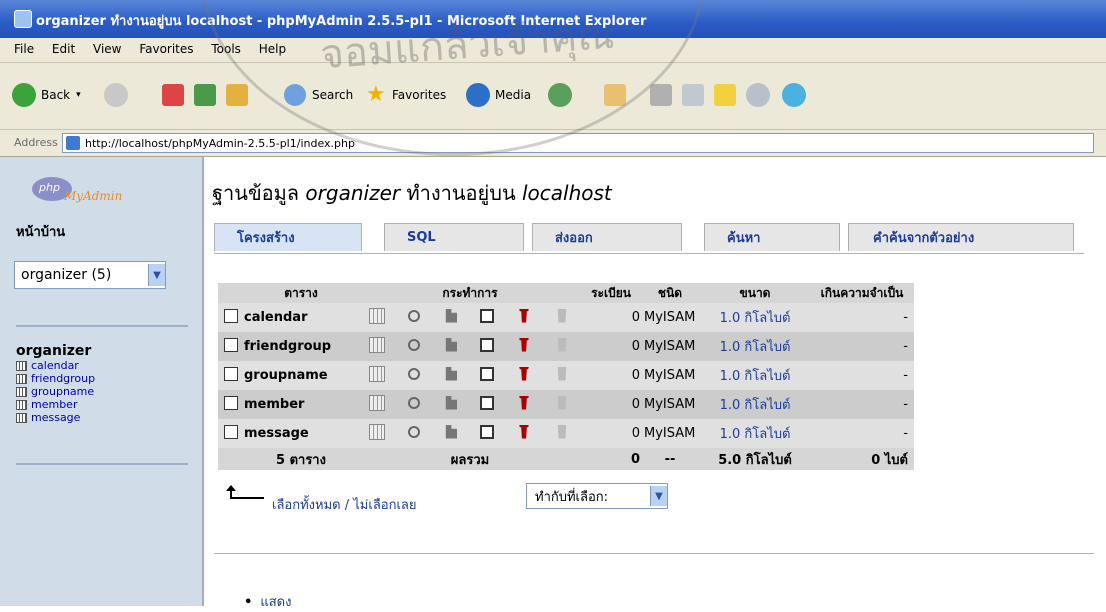 Image resolution: width=1106 pixels, height=612 pixels. What do you see at coordinates (306, 505) in the screenshot?
I see `check-all-link: เลือกทั้งหมด` at bounding box center [306, 505].